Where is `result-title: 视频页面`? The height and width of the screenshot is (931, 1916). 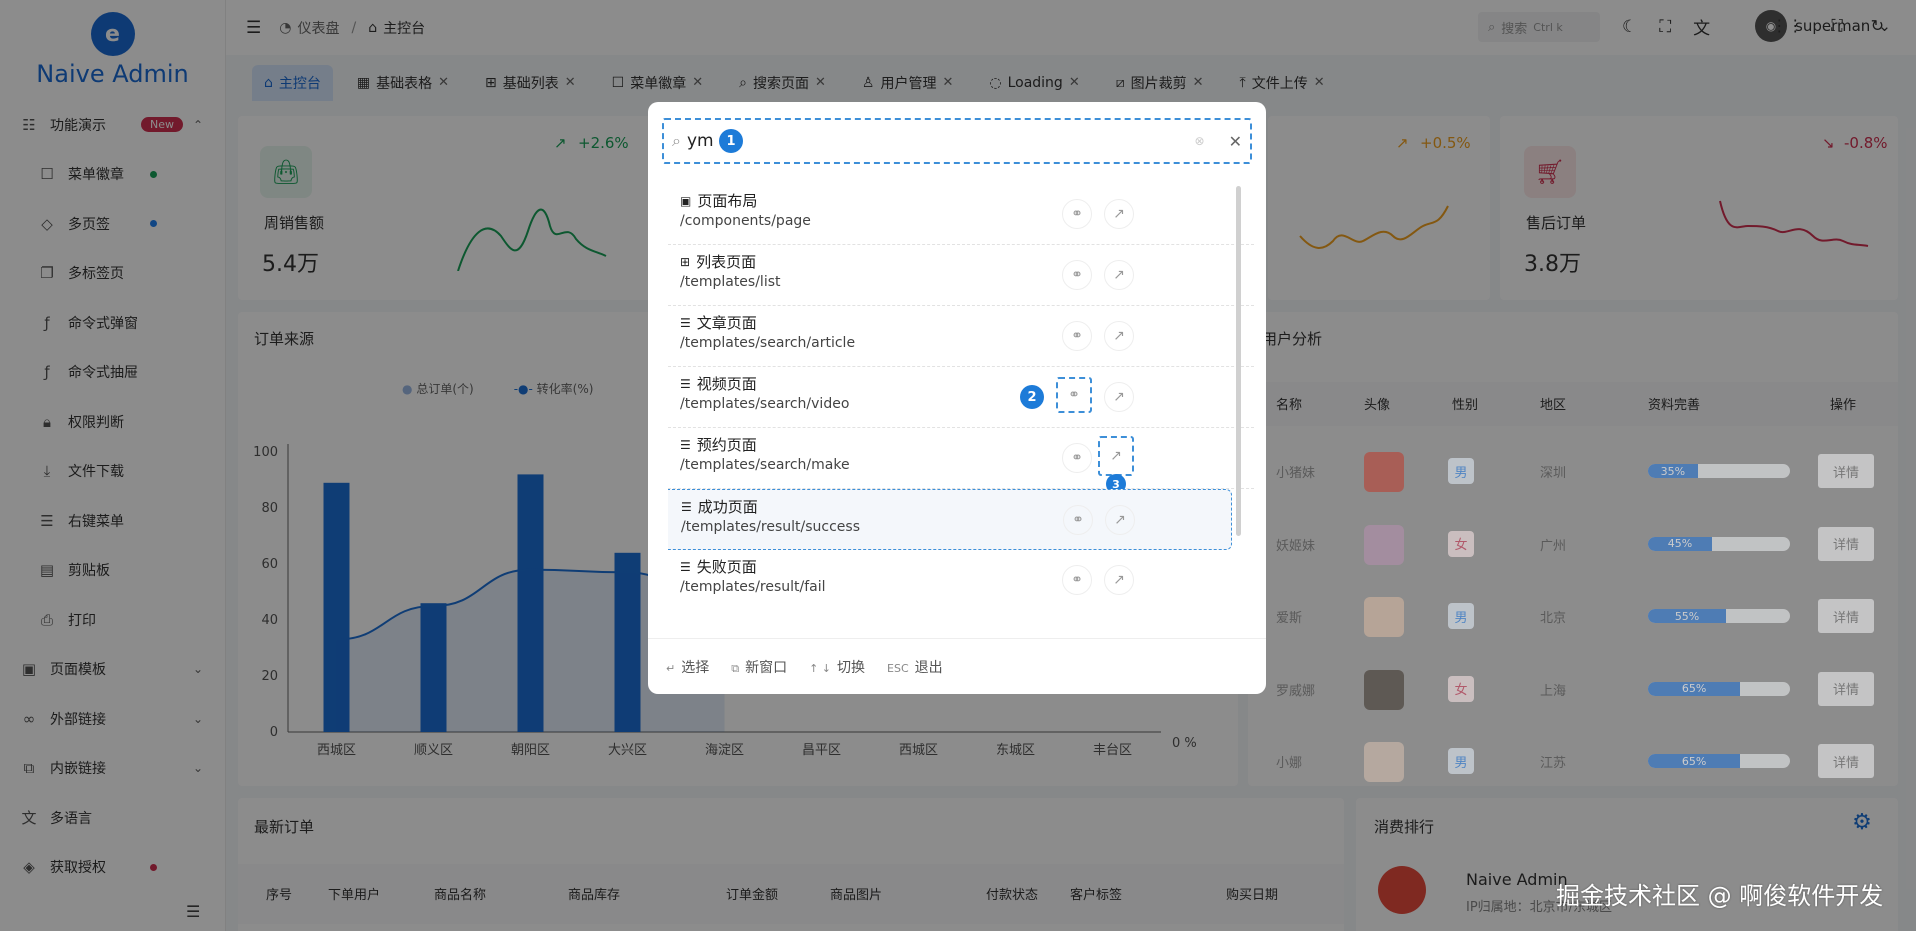 result-title: 视频页面 is located at coordinates (726, 384).